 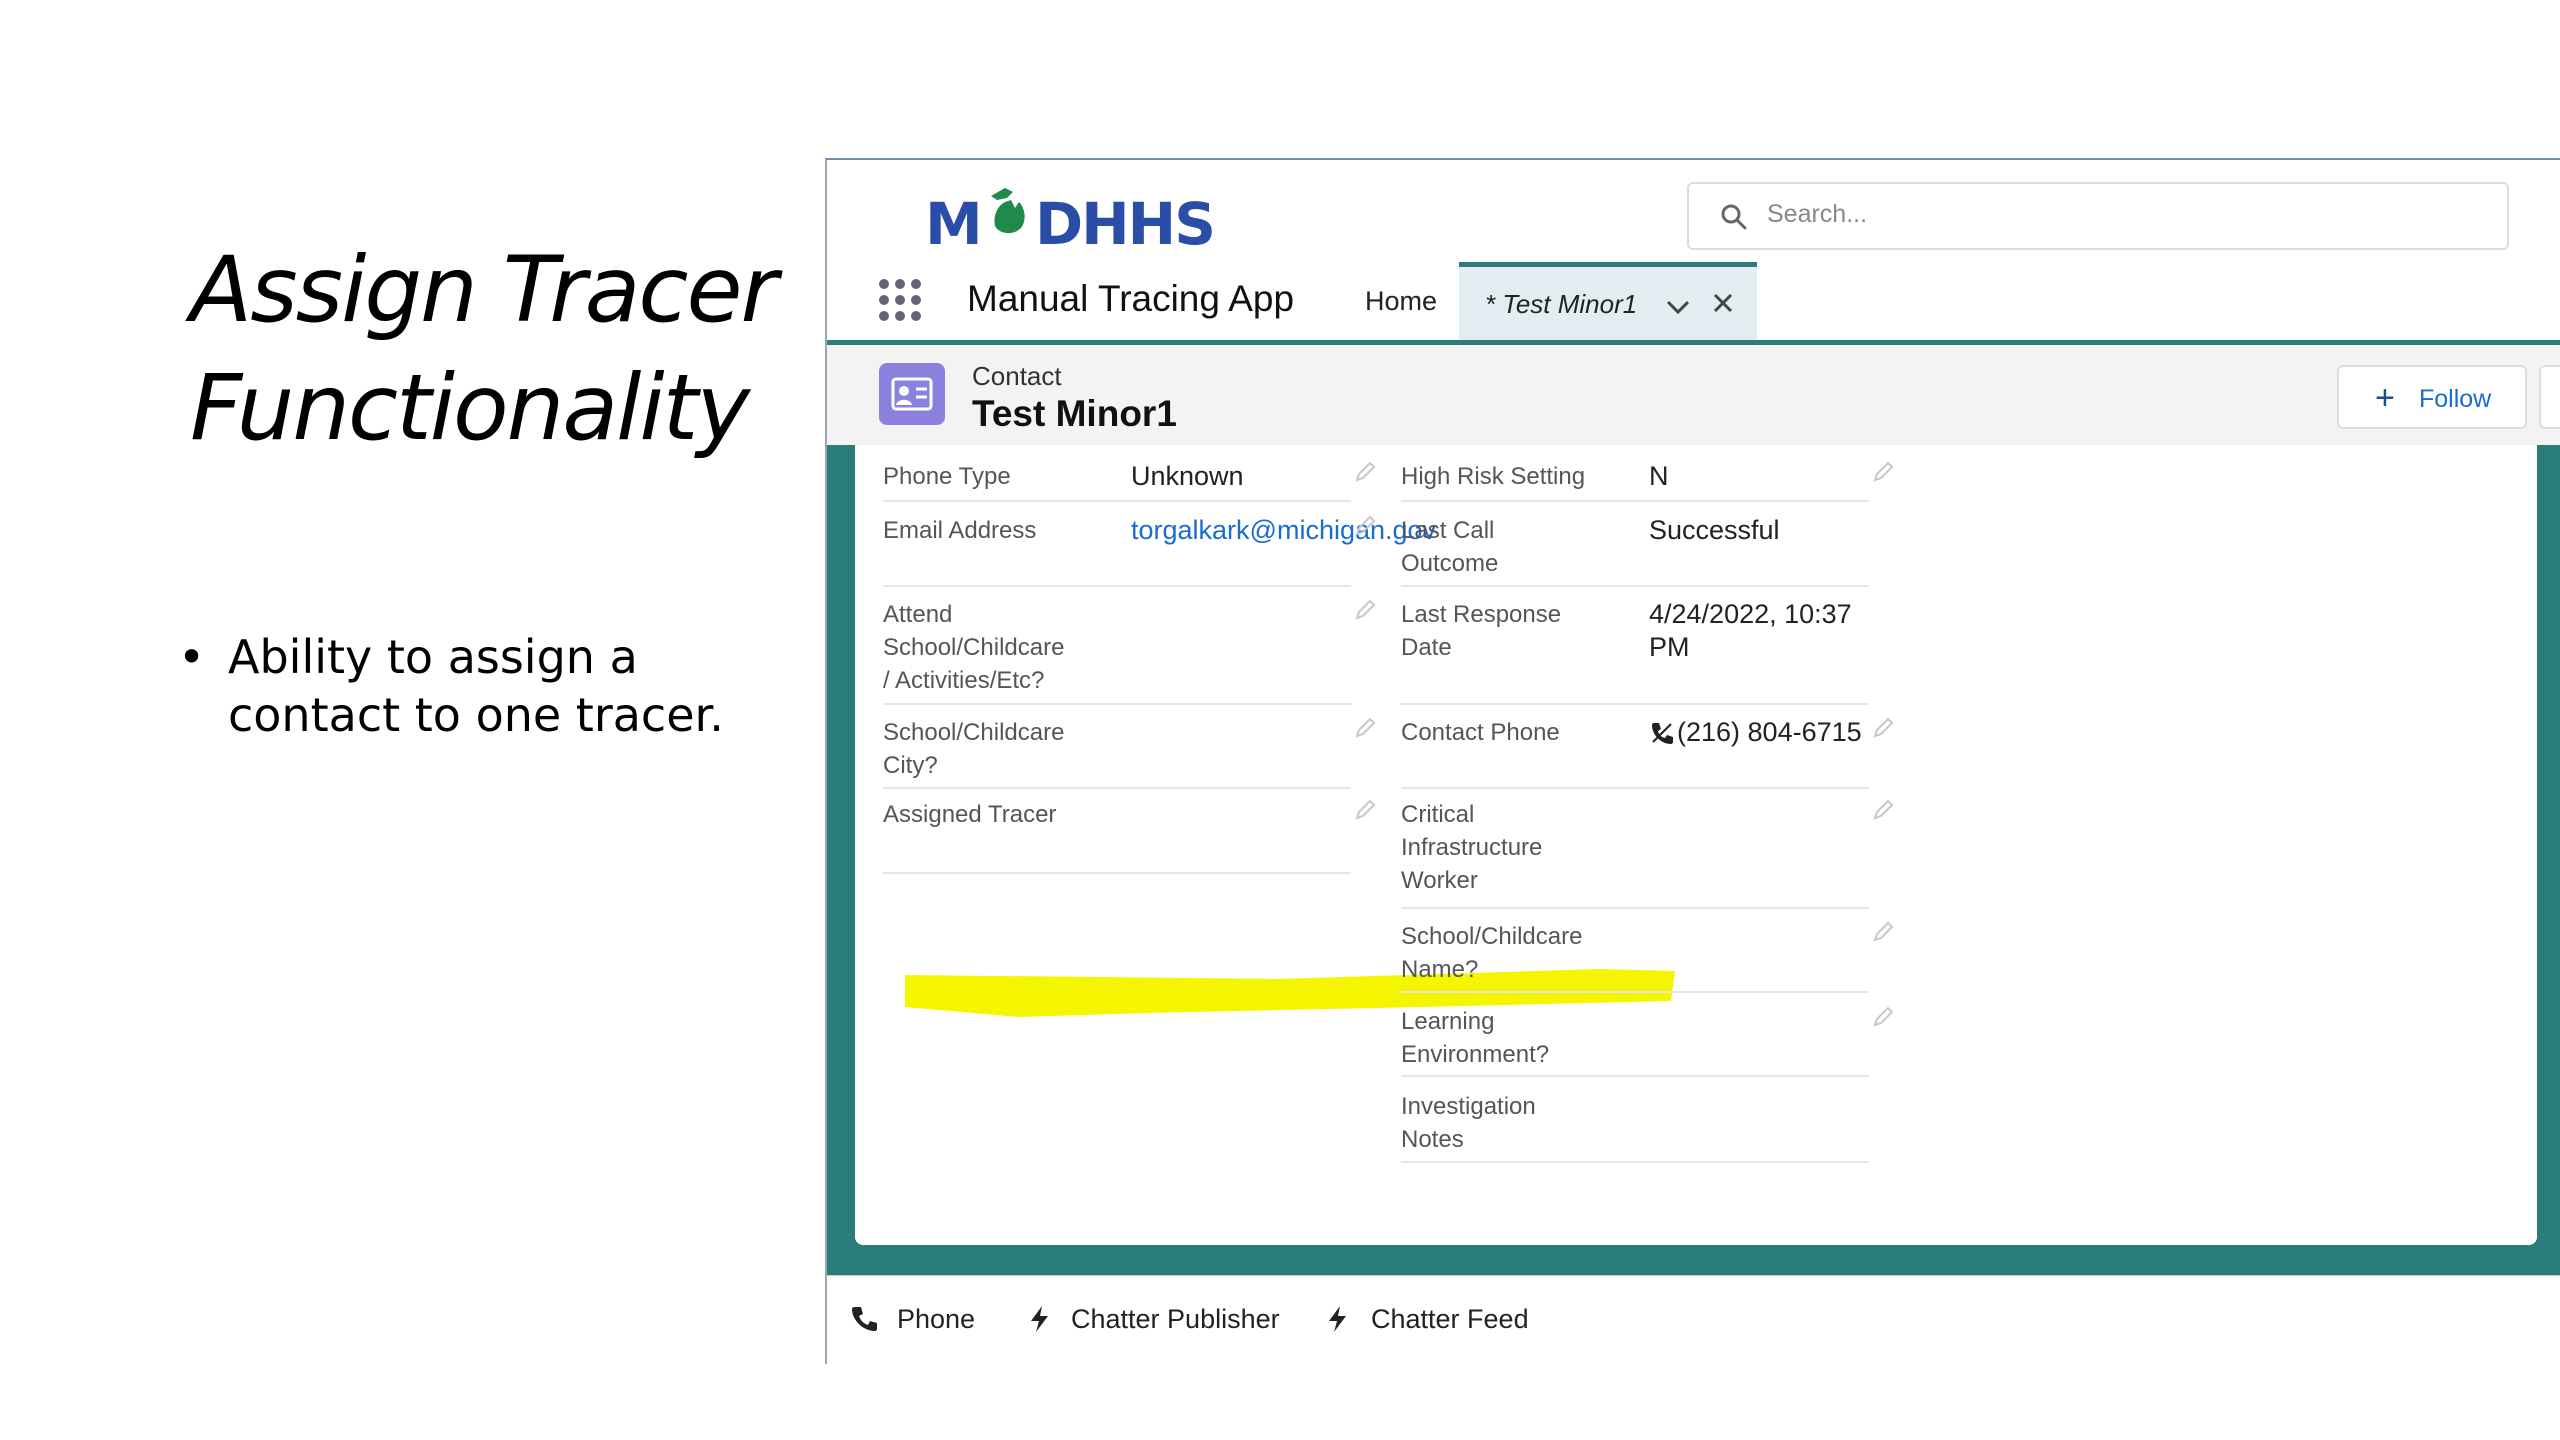 What do you see at coordinates (1481, 631) in the screenshot?
I see `field-label: Last Response Date` at bounding box center [1481, 631].